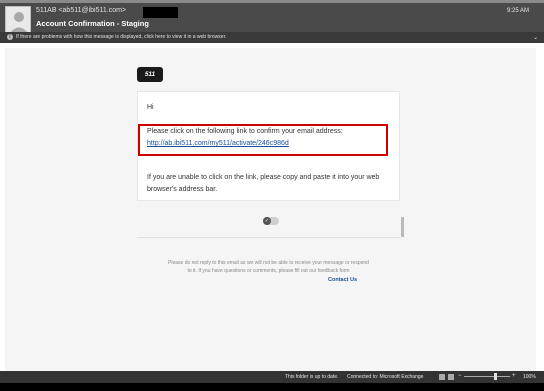  Describe the element at coordinates (267, 221) in the screenshot. I see `check-icon: ✓` at that location.